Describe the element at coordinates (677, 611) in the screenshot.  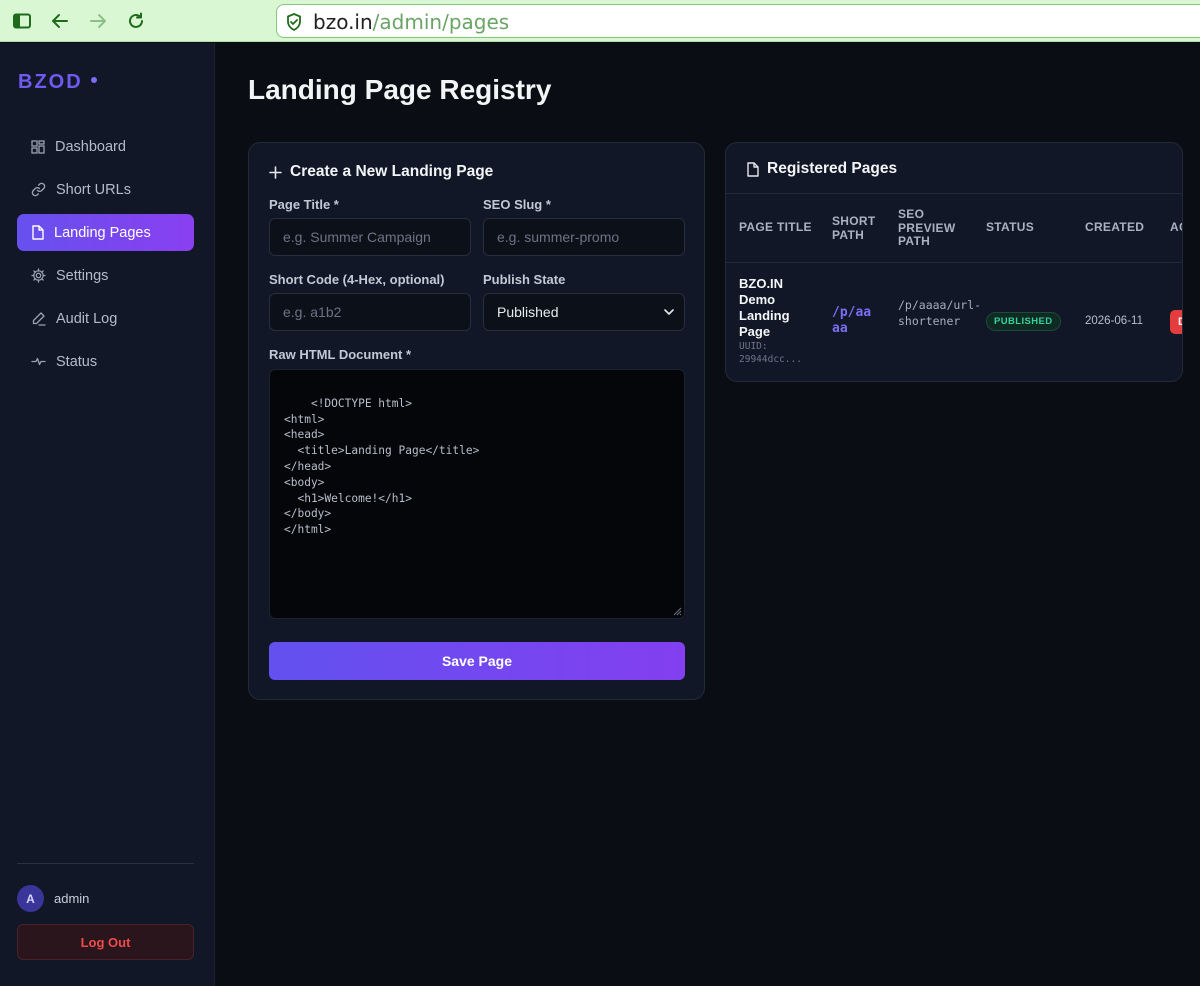
I see `resize-grip-icon` at that location.